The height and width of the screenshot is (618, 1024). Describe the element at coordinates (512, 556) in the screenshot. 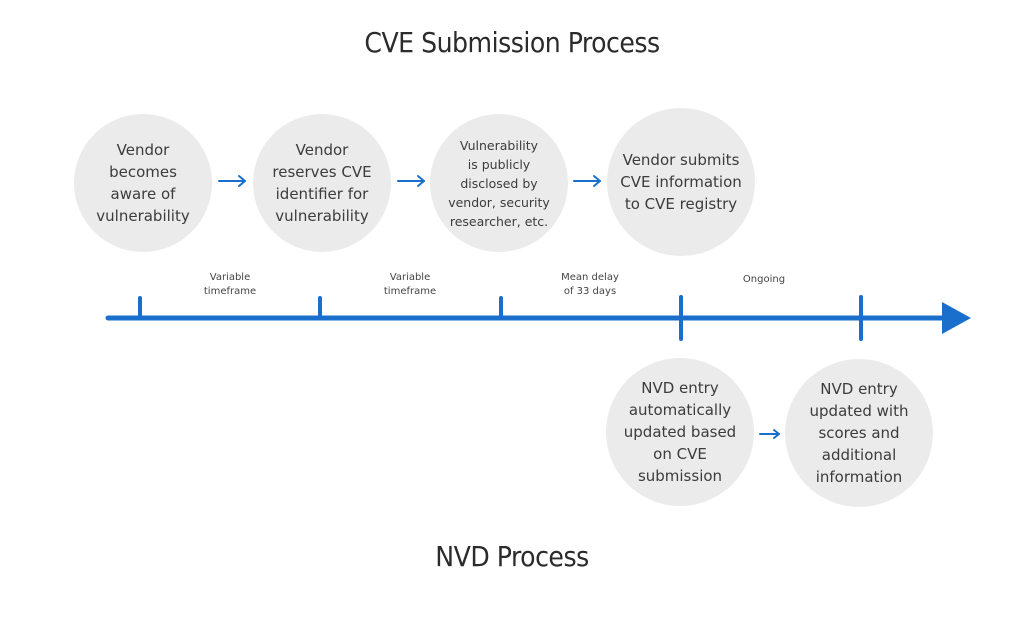

I see `nvd-process-title: NVD Process` at that location.